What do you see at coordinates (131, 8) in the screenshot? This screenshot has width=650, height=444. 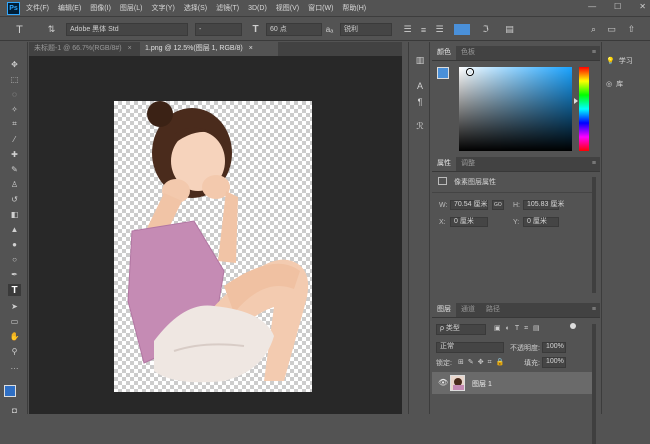 I see `menu-layer: 图层(L)` at bounding box center [131, 8].